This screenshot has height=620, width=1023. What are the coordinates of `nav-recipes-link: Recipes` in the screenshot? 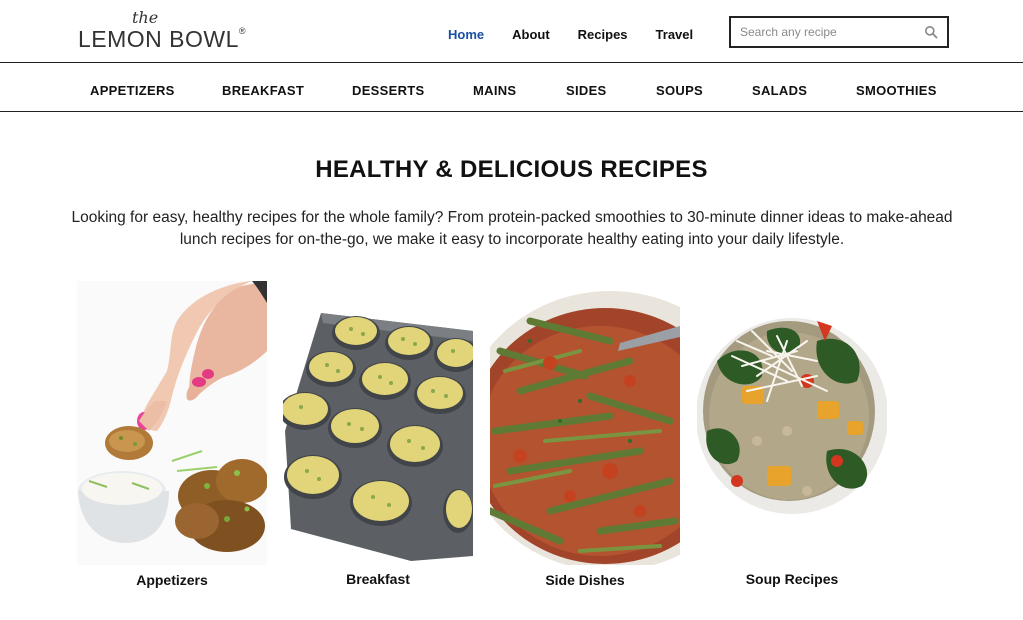 It's located at (603, 34).